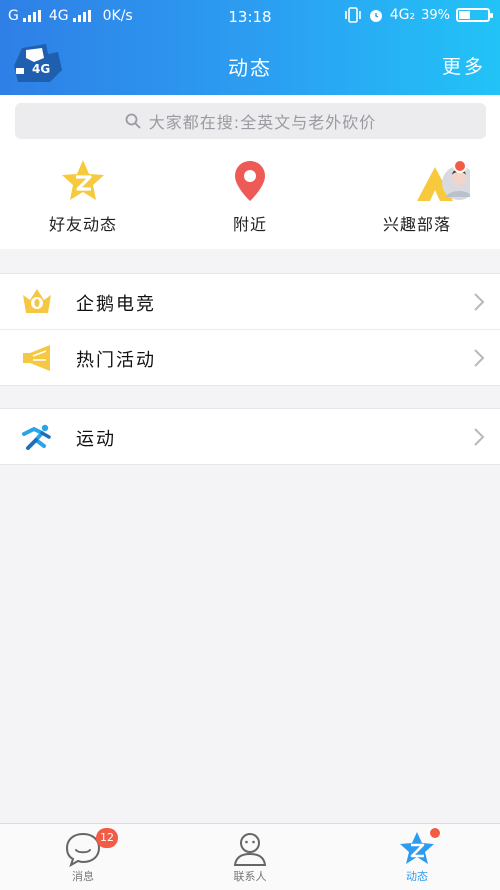 The width and height of the screenshot is (500, 890). I want to click on more-button: 更多, so click(464, 65).